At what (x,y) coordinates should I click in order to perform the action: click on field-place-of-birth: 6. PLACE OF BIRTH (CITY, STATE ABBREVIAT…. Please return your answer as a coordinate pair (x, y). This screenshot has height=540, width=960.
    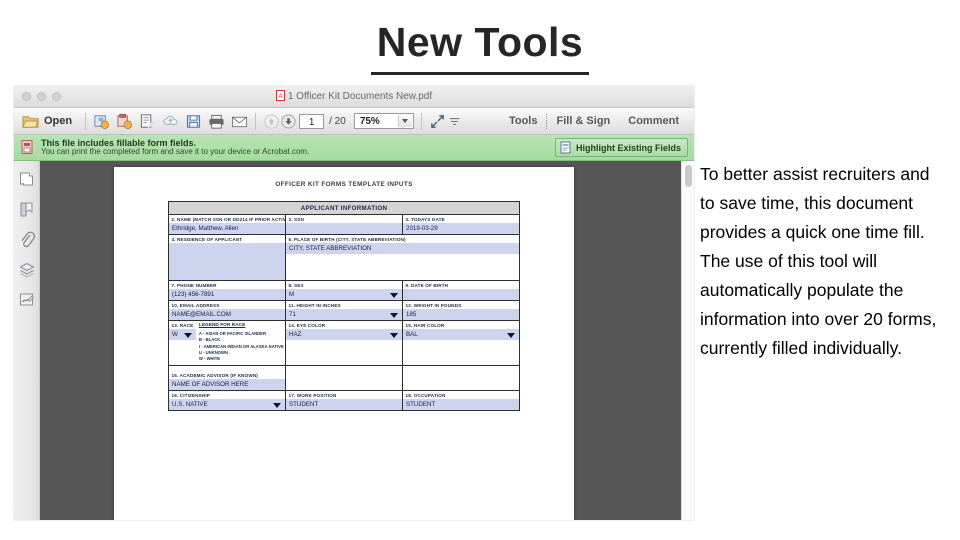
    Looking at the image, I should click on (402, 257).